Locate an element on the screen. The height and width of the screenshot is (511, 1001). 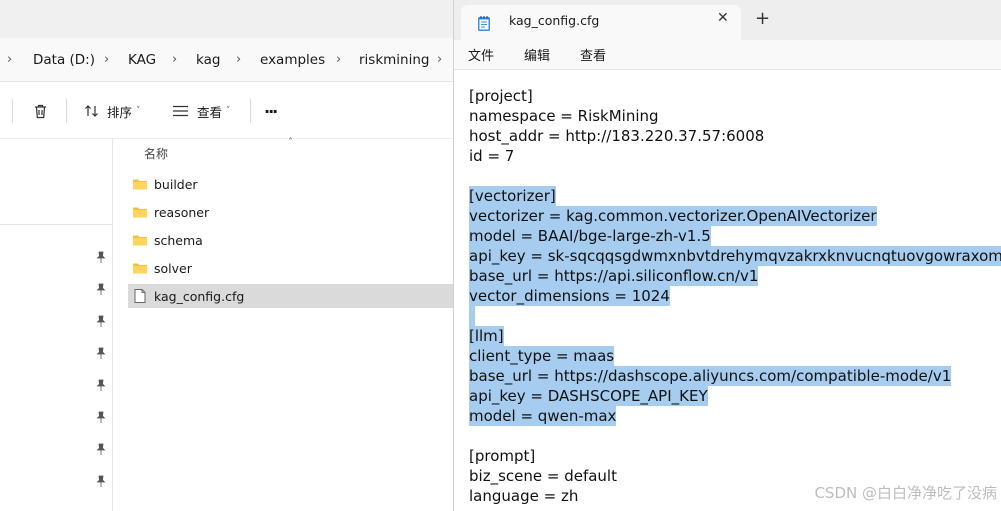
file-row-solver: solver is located at coordinates (290, 268).